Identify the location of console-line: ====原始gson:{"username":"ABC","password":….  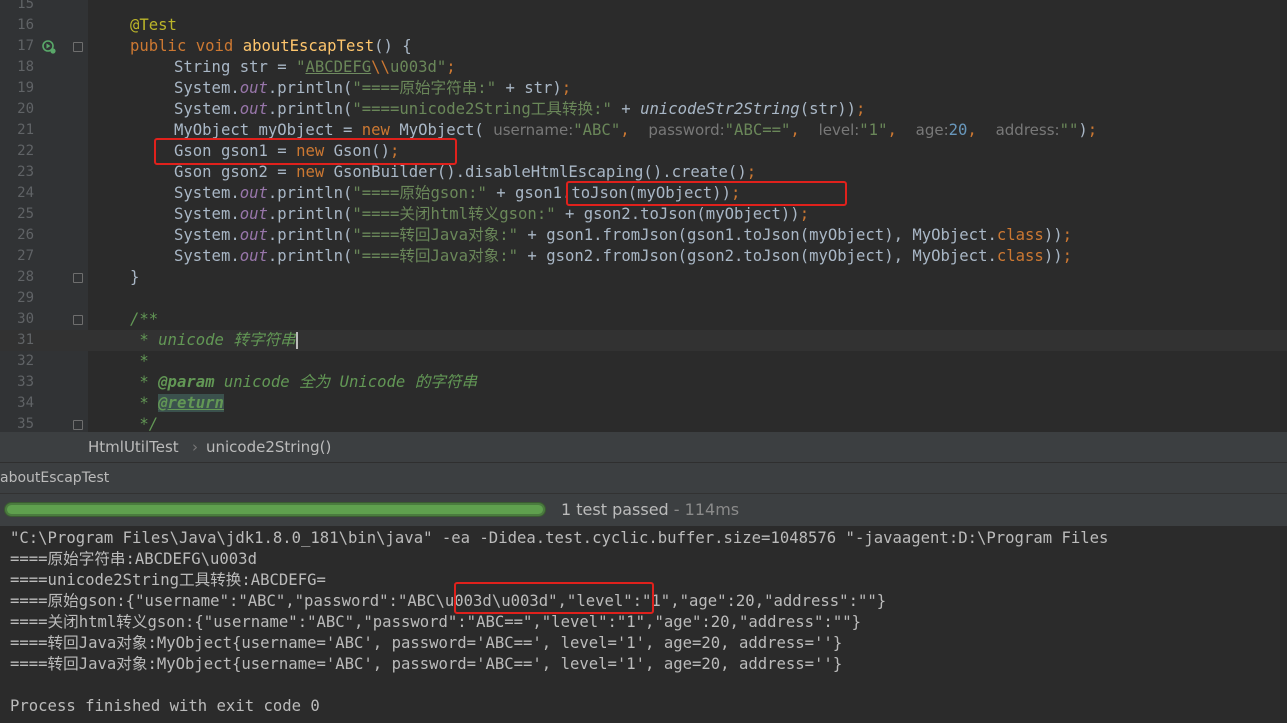
(448, 601).